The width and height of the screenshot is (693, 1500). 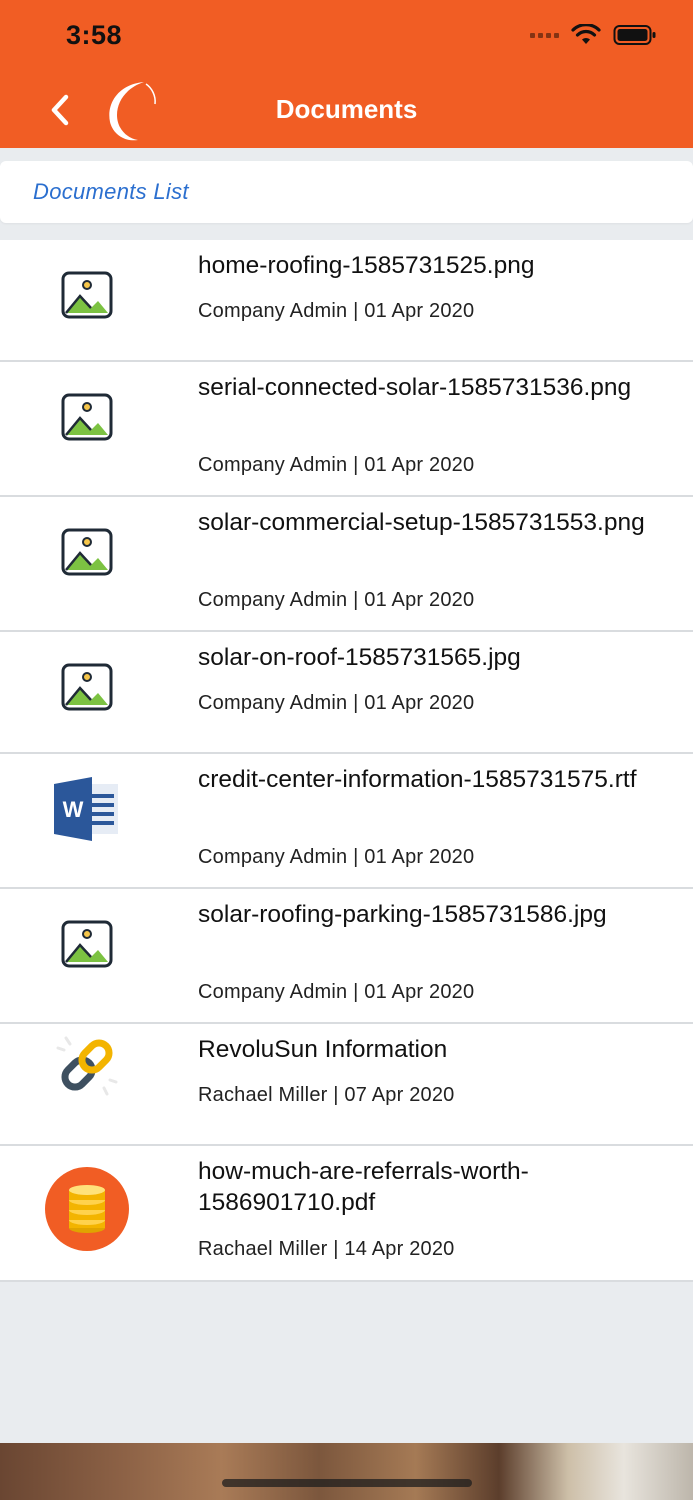 I want to click on signal-icon, so click(x=544, y=35).